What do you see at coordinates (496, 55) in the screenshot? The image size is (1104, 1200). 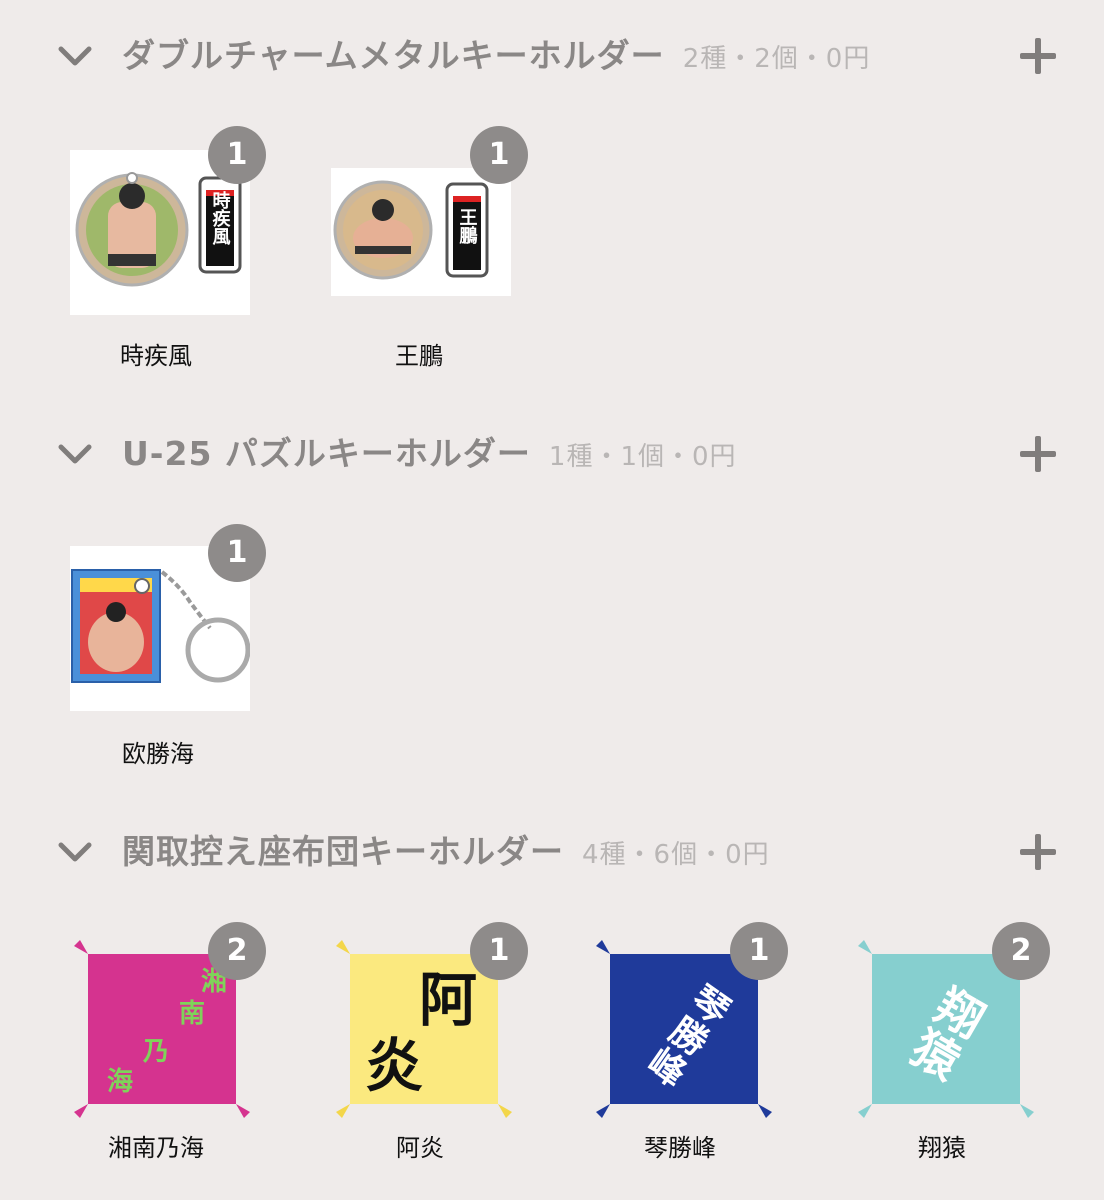 I see `section-title: ダブルチャームメタルキーホルダー 2種・2個・0円` at bounding box center [496, 55].